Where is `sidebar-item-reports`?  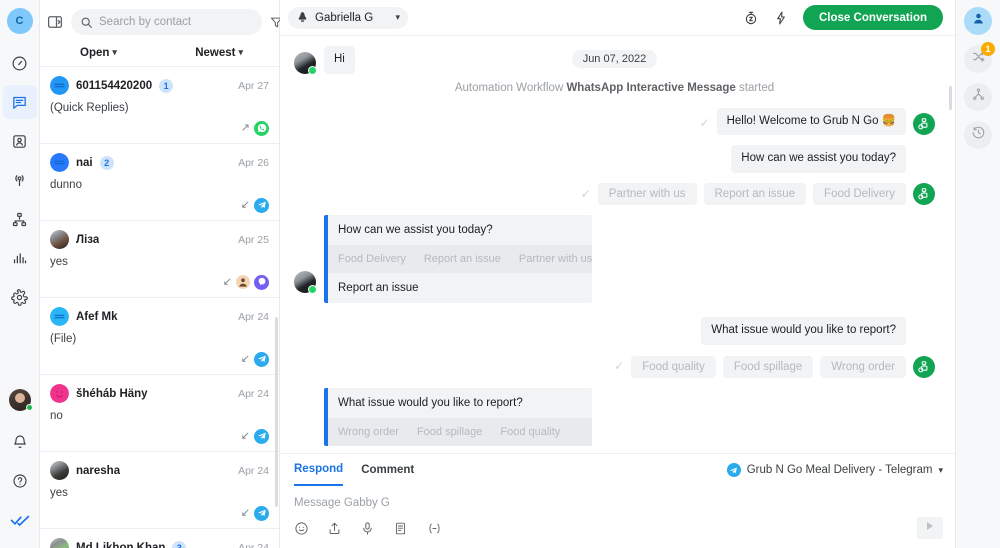 sidebar-item-reports is located at coordinates (20, 258).